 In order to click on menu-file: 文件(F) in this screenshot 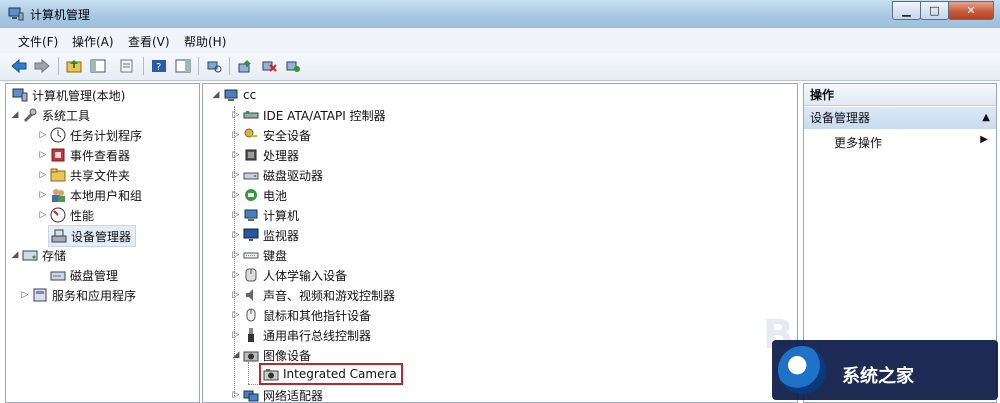, I will do `click(38, 41)`.